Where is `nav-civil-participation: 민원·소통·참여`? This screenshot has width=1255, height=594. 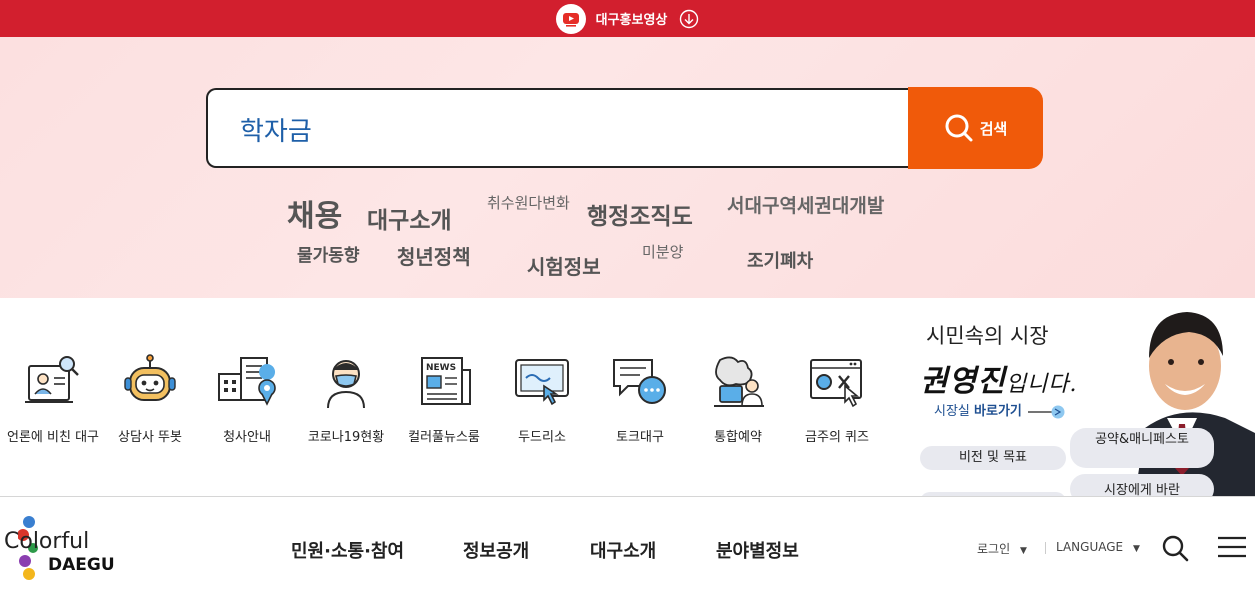
nav-civil-participation: 민원·소통·참여 is located at coordinates (347, 550).